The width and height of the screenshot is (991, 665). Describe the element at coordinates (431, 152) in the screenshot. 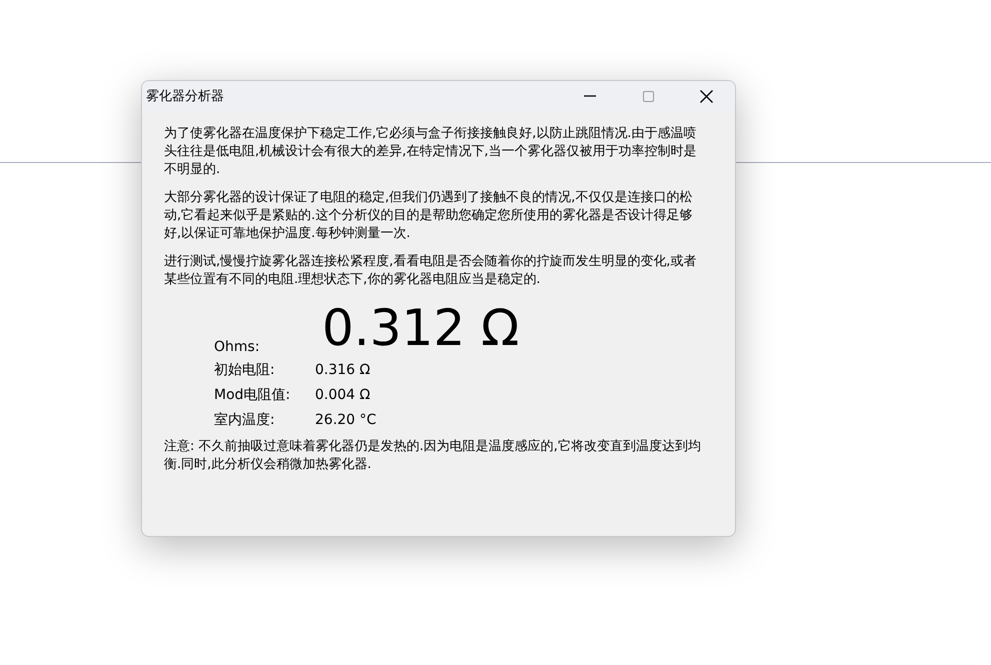

I see `description-paragraph: 为了使雾化器在温度保护下稳定工作,它必须与盒子衔接接触良好,以防止跳阻情况.由于感温喷头往往是低电阻,机械设计会有很大的差异,在特定情况下,当一个雾化器仅被用于功率控制时是不明显的.` at that location.